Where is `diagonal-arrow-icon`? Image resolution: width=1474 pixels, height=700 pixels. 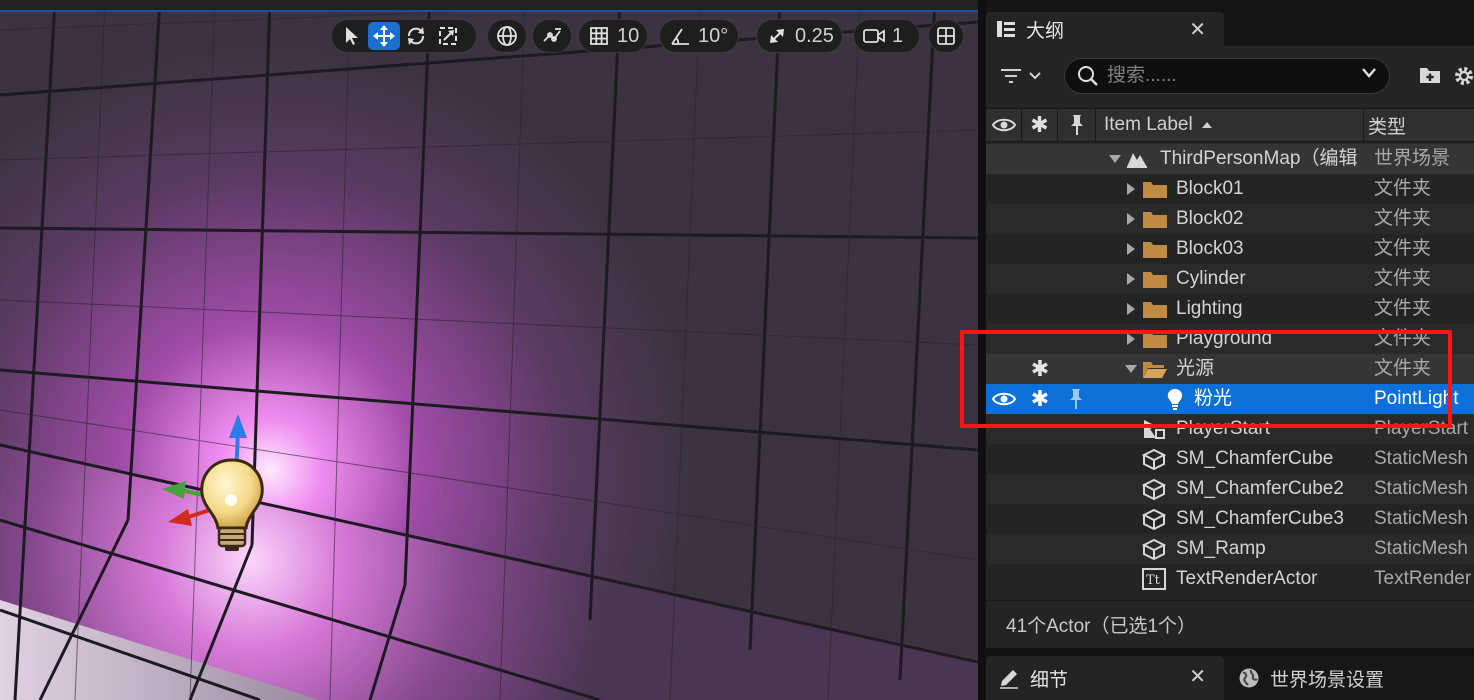
diagonal-arrow-icon is located at coordinates (777, 36).